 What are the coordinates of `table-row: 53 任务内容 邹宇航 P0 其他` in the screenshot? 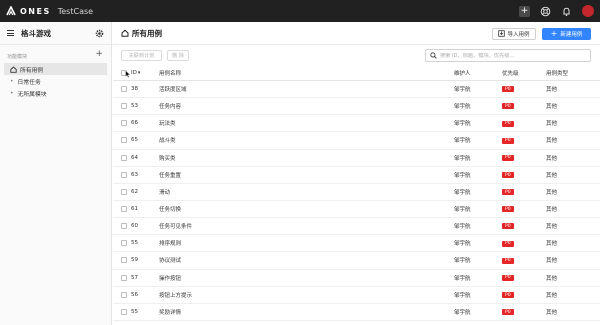 It's located at (356, 107).